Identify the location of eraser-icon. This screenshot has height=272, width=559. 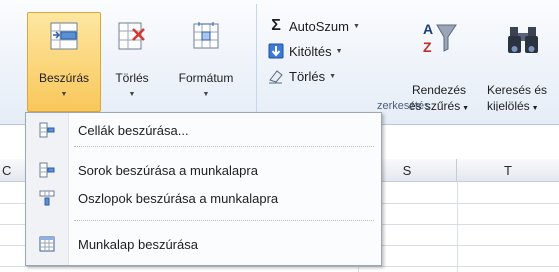
(276, 76).